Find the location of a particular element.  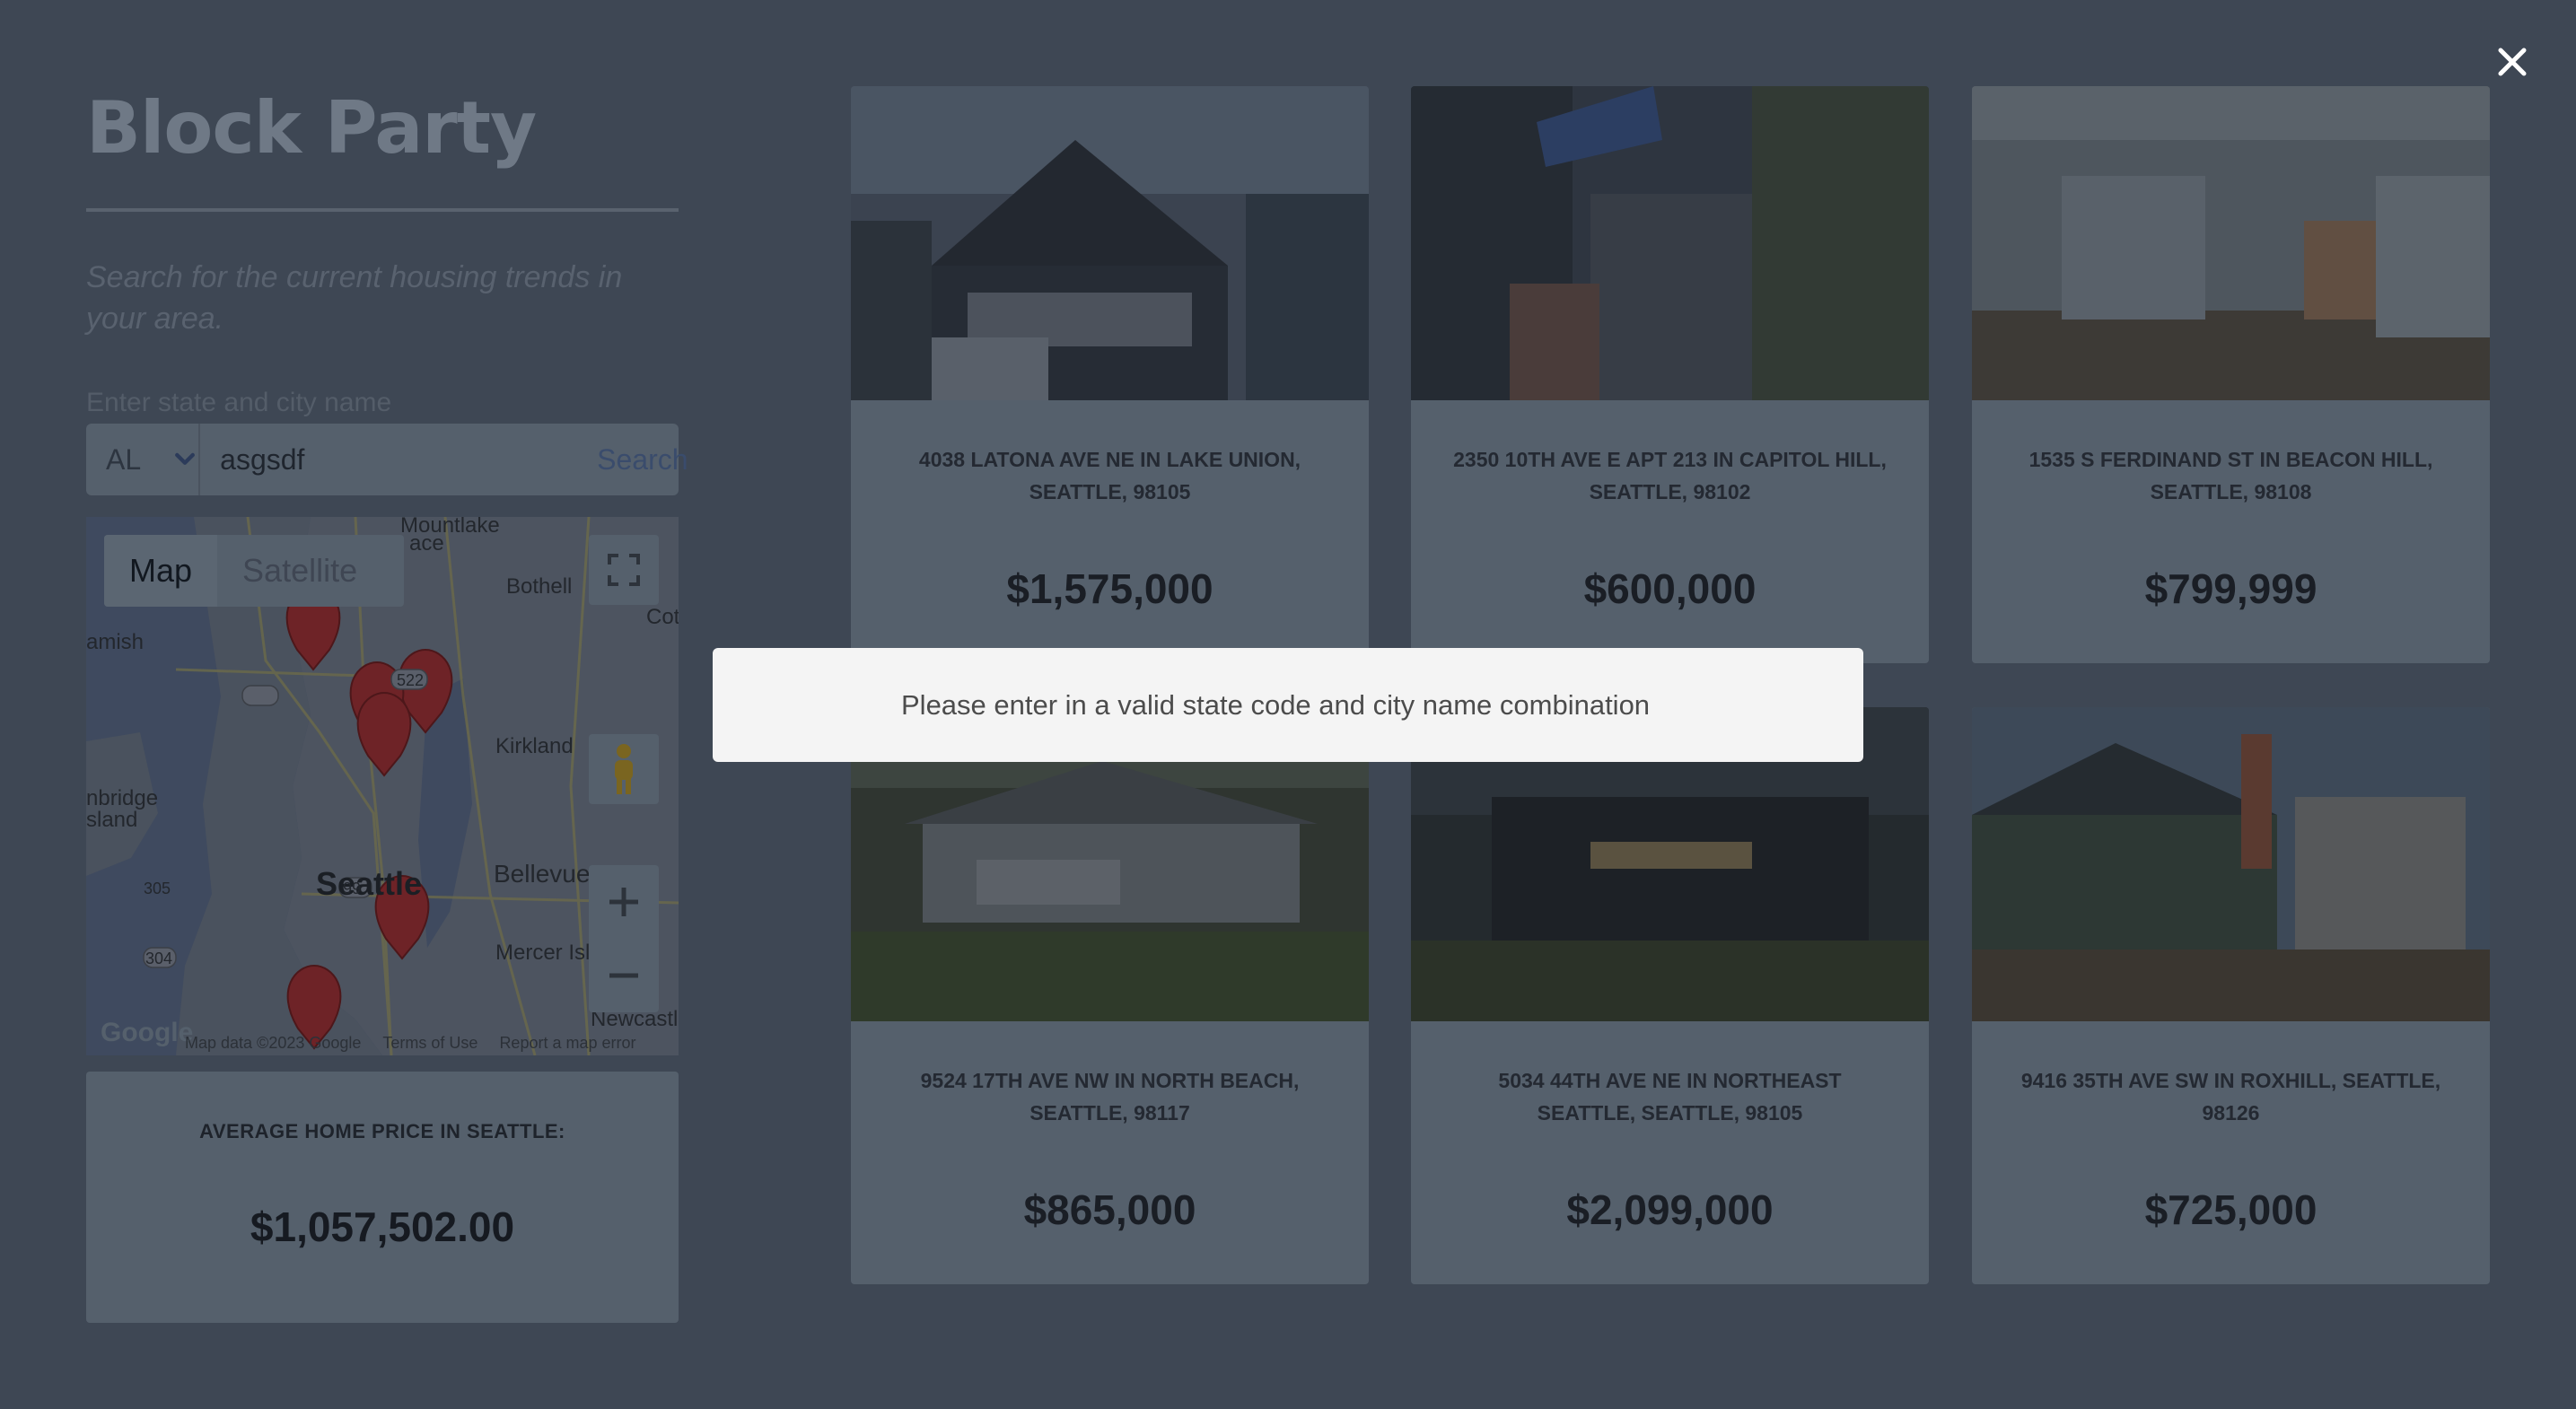

listing-price: $725,000 is located at coordinates (2231, 1209).